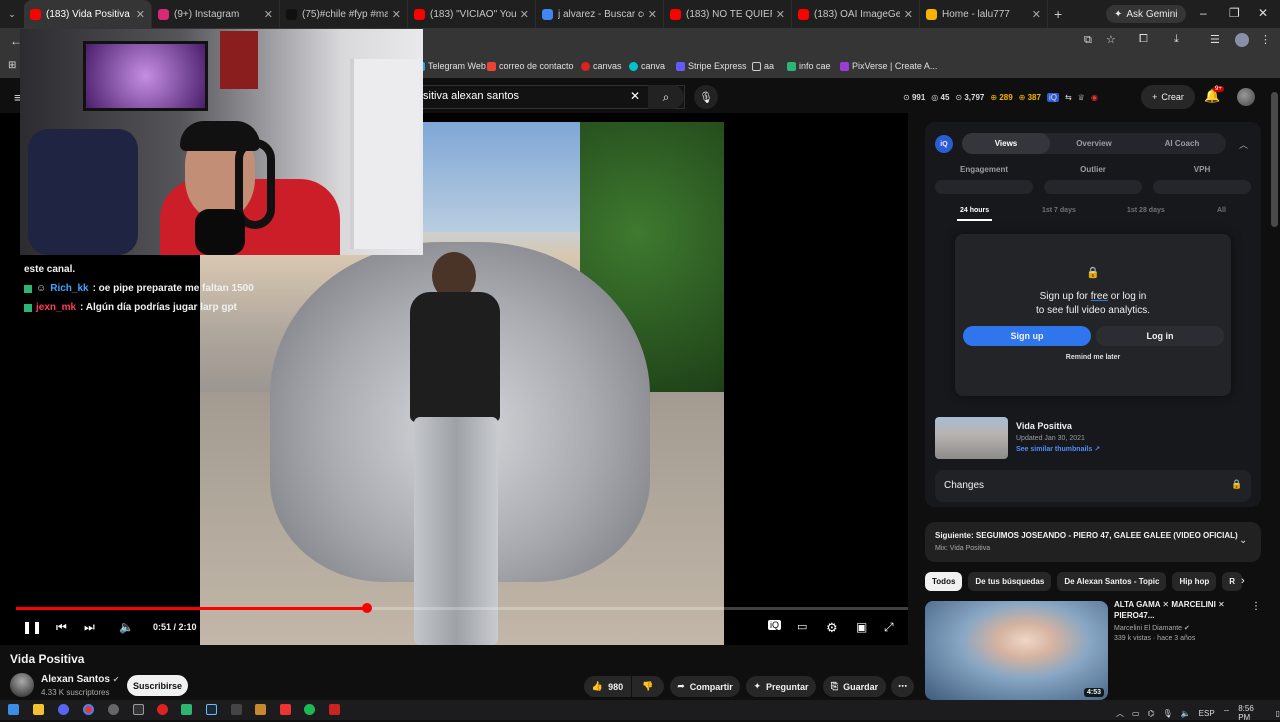  I want to click on tab-overview: Overview, so click(1094, 143).